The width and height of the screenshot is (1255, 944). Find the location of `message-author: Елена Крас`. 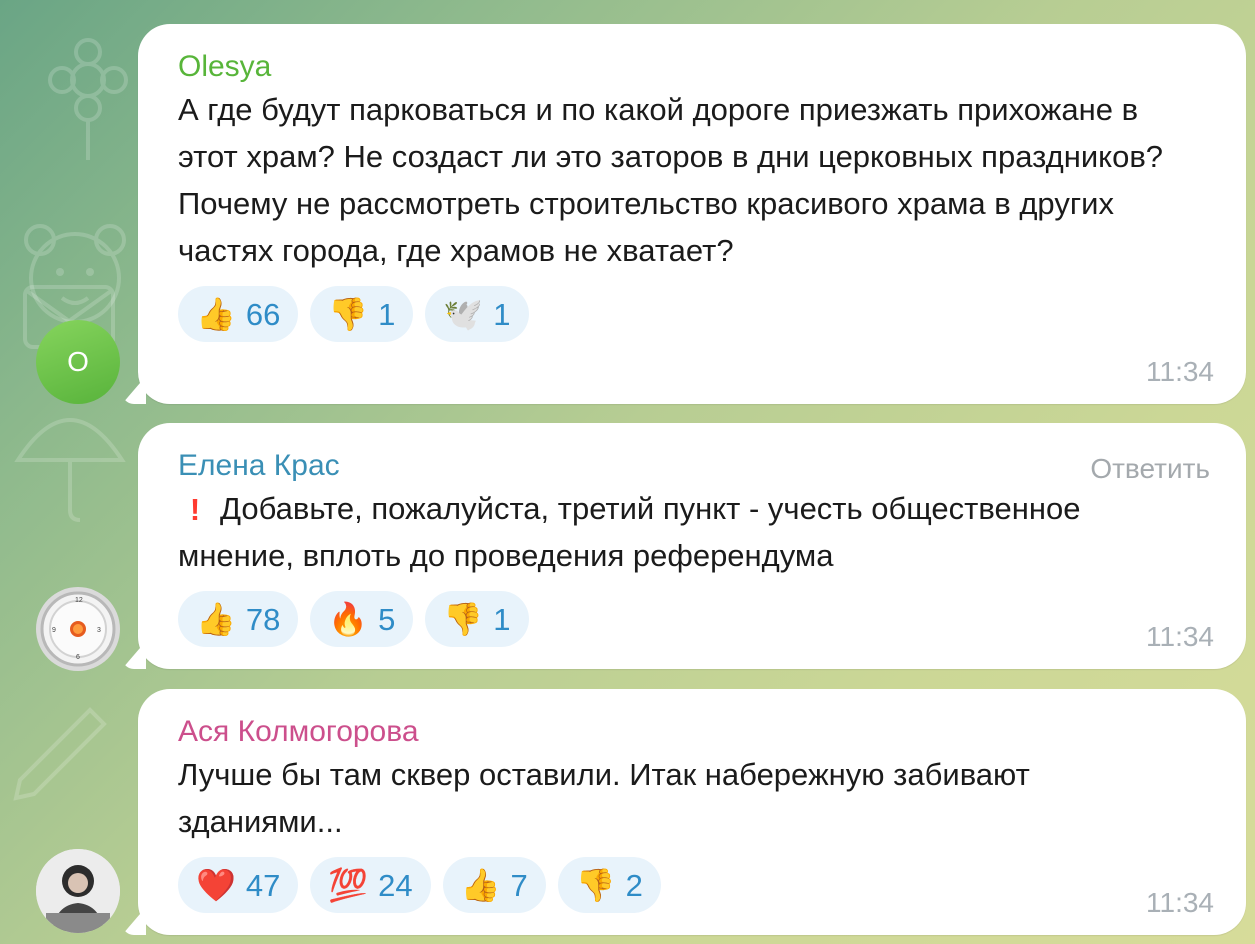

message-author: Елена Крас is located at coordinates (695, 466).